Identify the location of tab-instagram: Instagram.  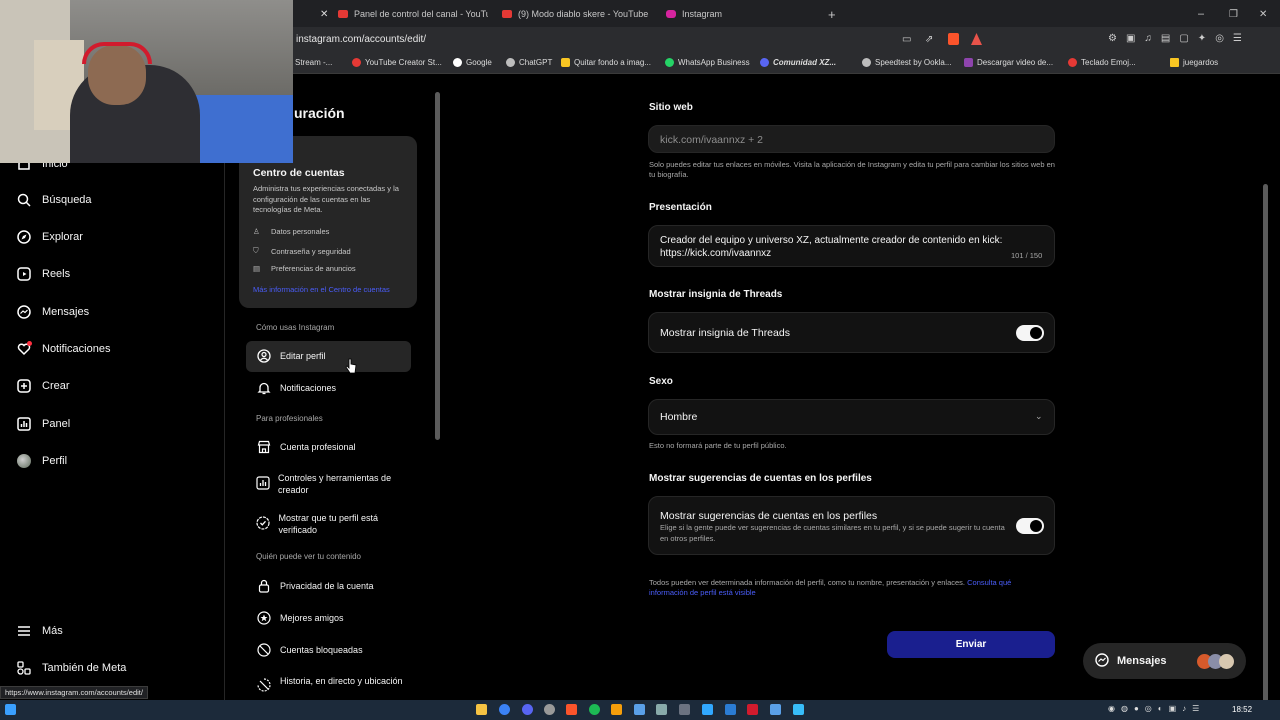
(741, 14).